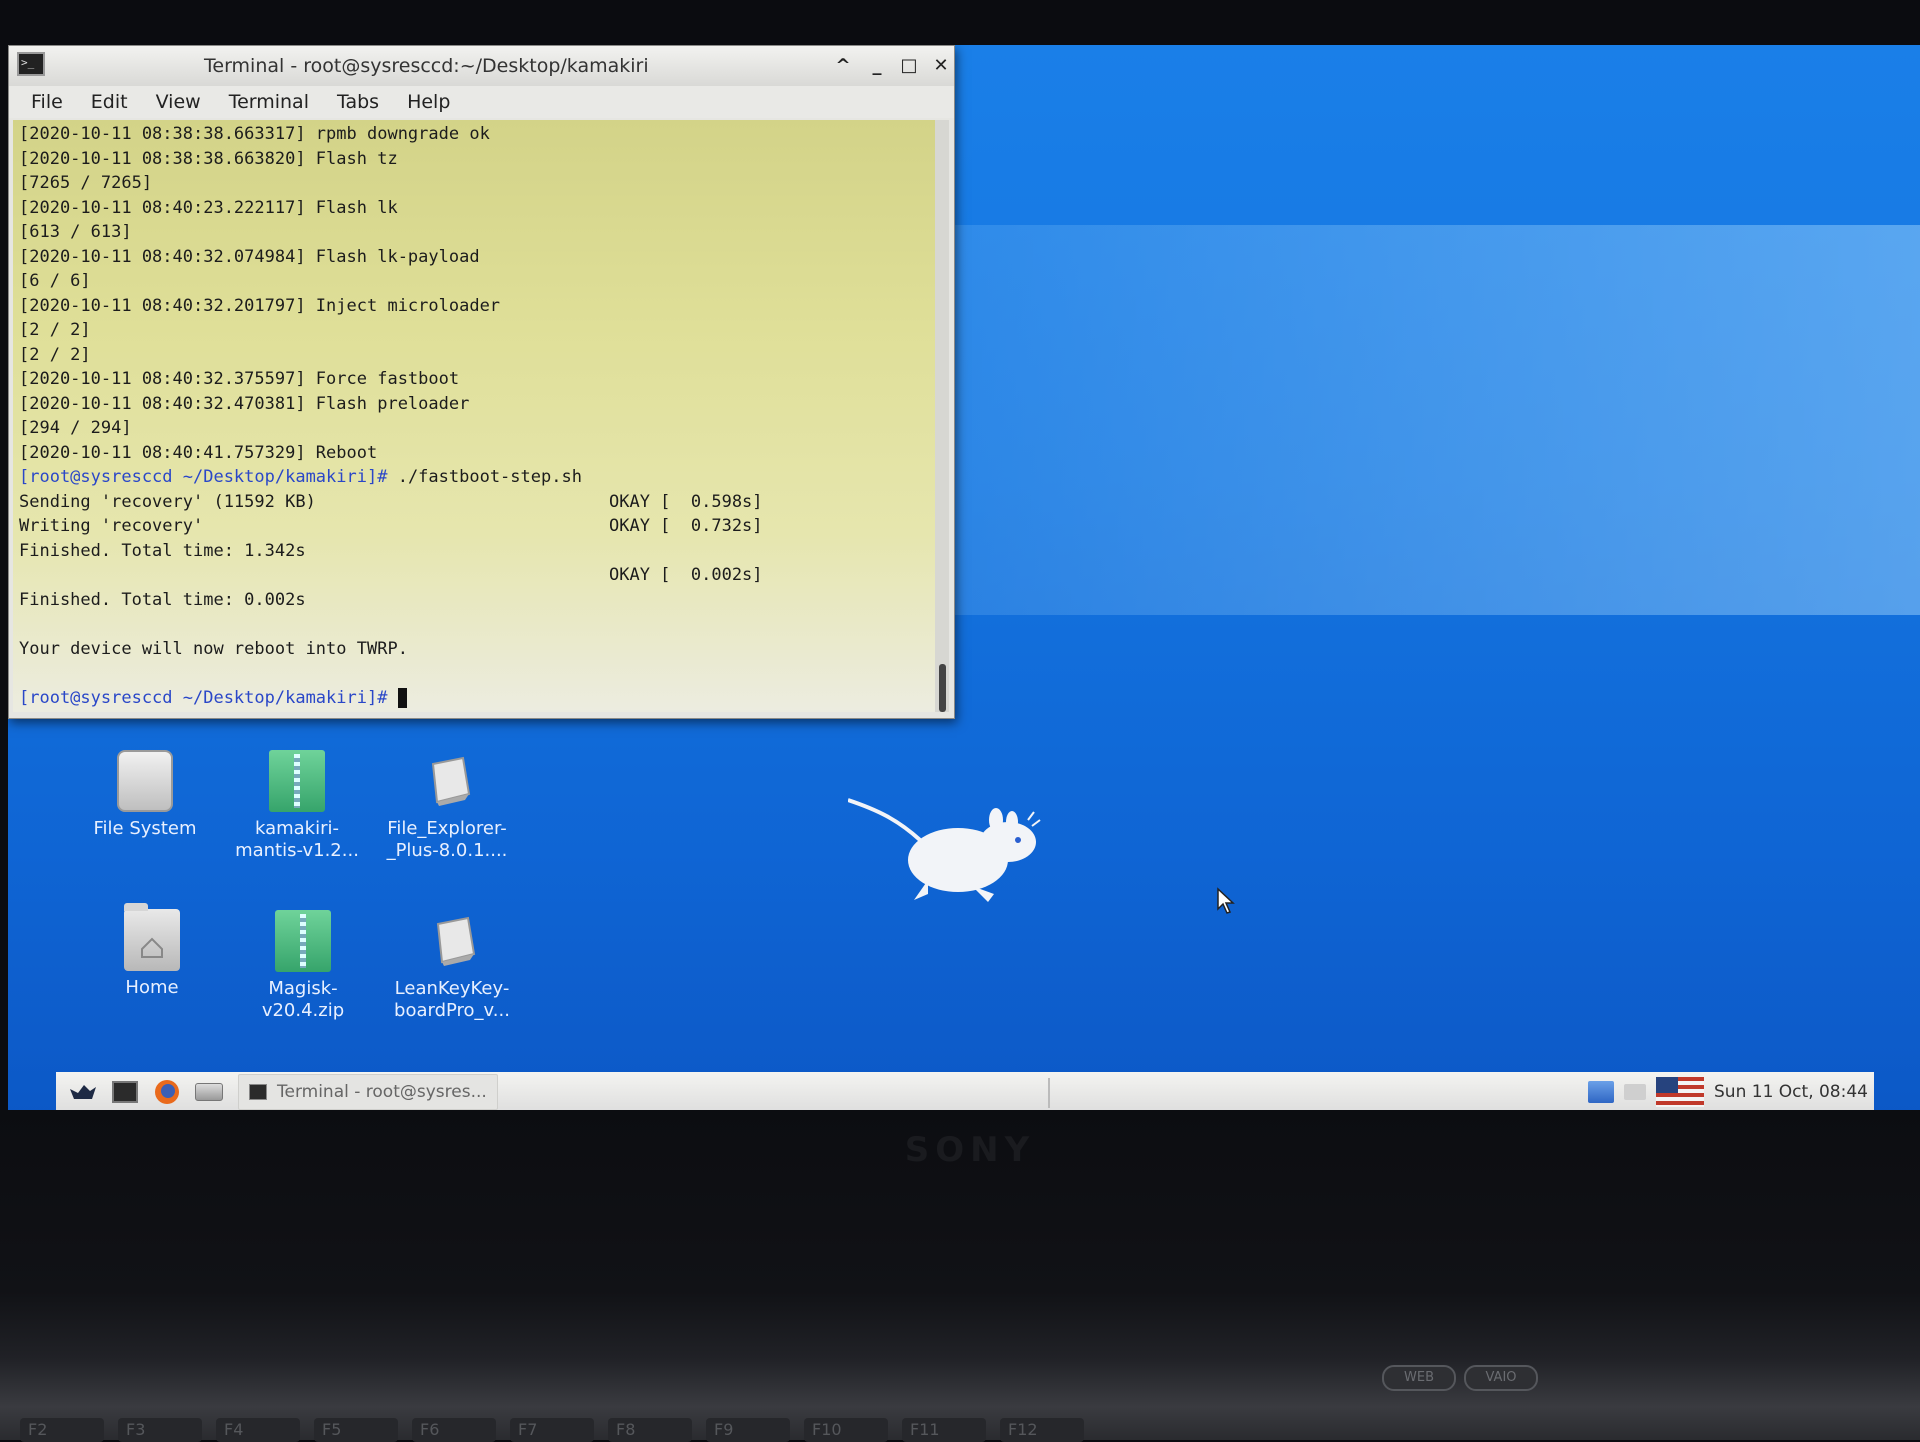 The width and height of the screenshot is (1920, 1442). What do you see at coordinates (944, 850) in the screenshot?
I see `xfce-mouse-logo` at bounding box center [944, 850].